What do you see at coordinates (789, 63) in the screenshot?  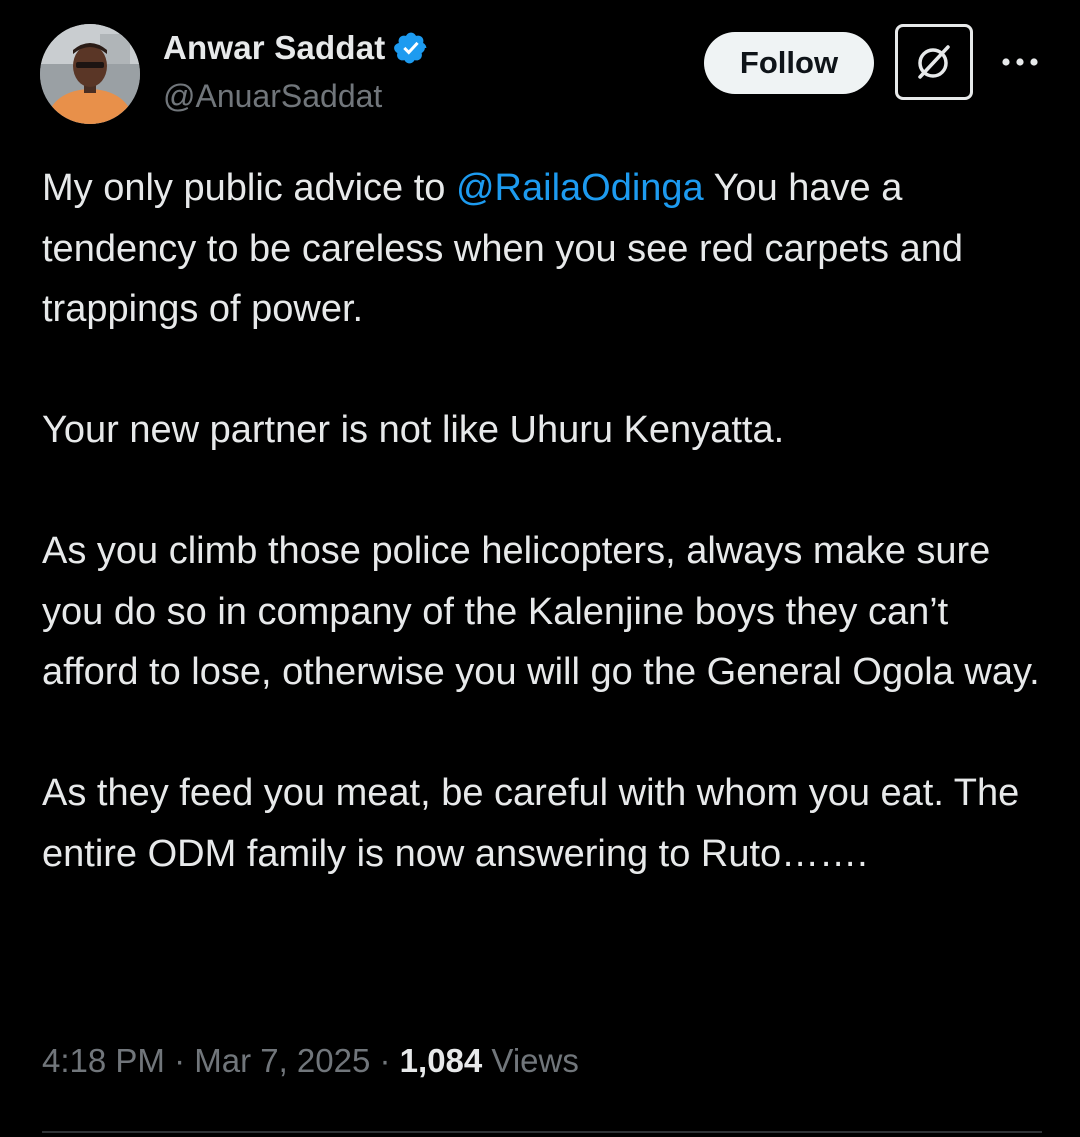 I see `follow-button: Follow` at bounding box center [789, 63].